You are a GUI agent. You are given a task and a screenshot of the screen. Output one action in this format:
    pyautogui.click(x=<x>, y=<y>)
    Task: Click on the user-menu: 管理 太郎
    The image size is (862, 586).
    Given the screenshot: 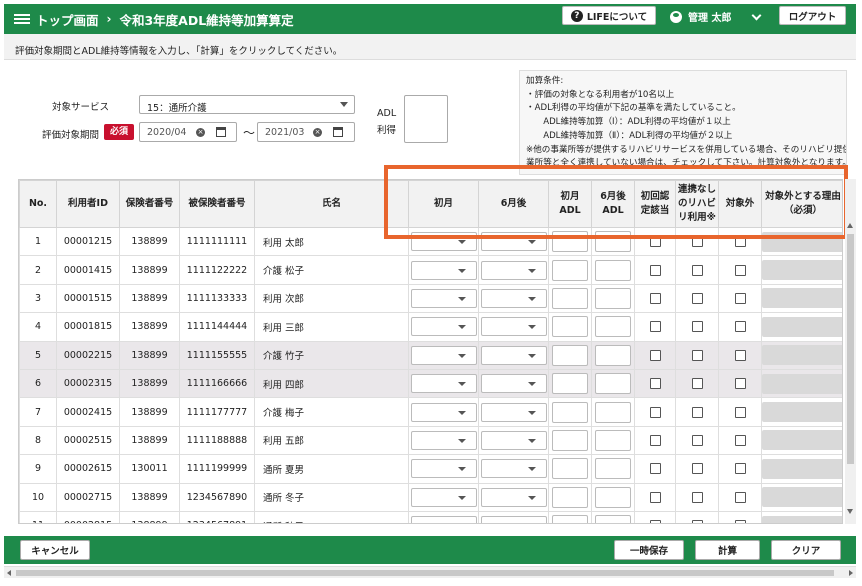 What is the action you would take?
    pyautogui.click(x=700, y=16)
    